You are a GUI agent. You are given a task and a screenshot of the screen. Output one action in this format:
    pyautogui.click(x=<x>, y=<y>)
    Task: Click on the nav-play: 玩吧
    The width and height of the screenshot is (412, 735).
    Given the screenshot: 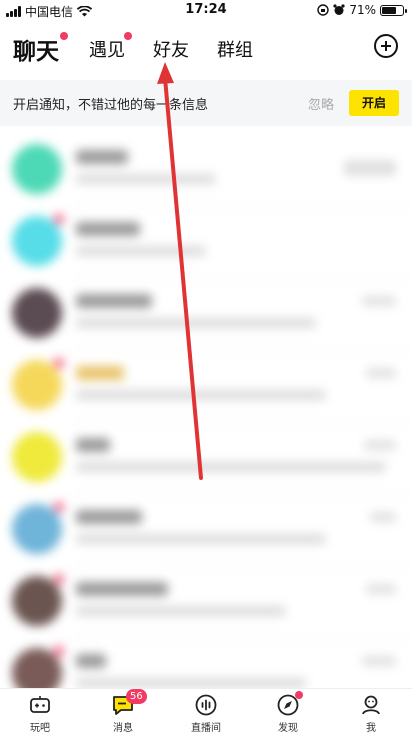 What is the action you would take?
    pyautogui.click(x=40, y=713)
    